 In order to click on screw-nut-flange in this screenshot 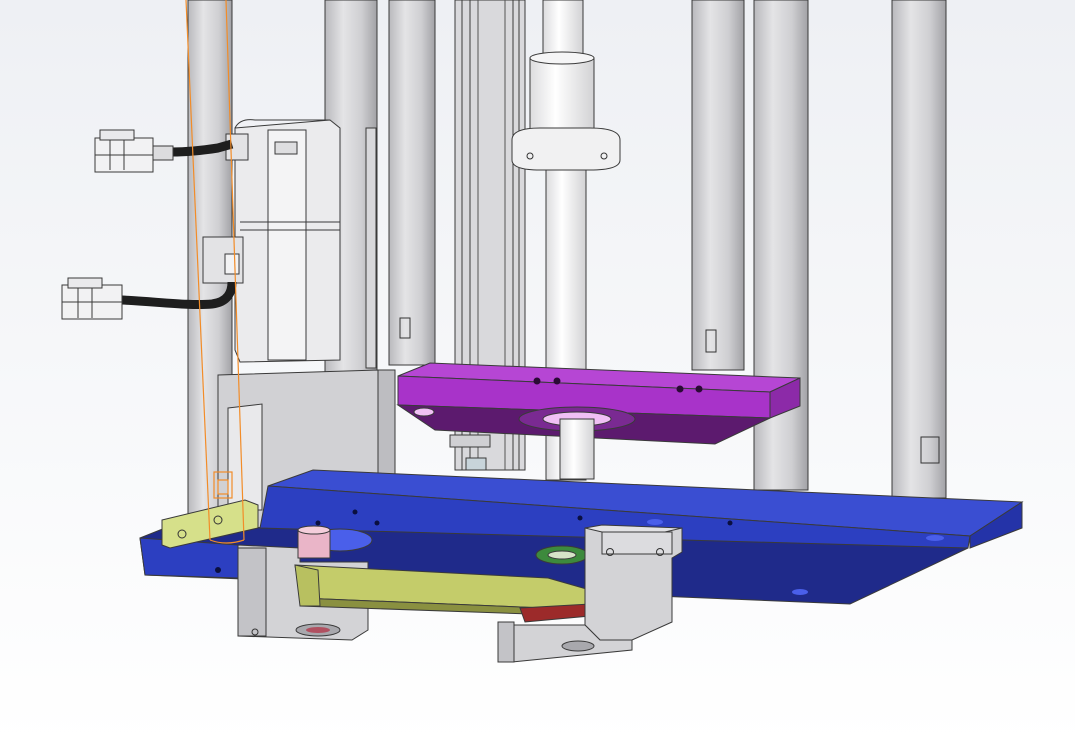, I will do `click(566, 149)`.